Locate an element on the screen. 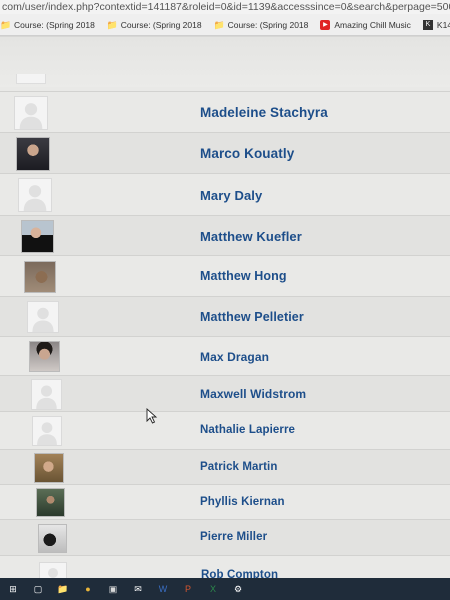  file-explorer-icon: 📁 is located at coordinates (63, 589).